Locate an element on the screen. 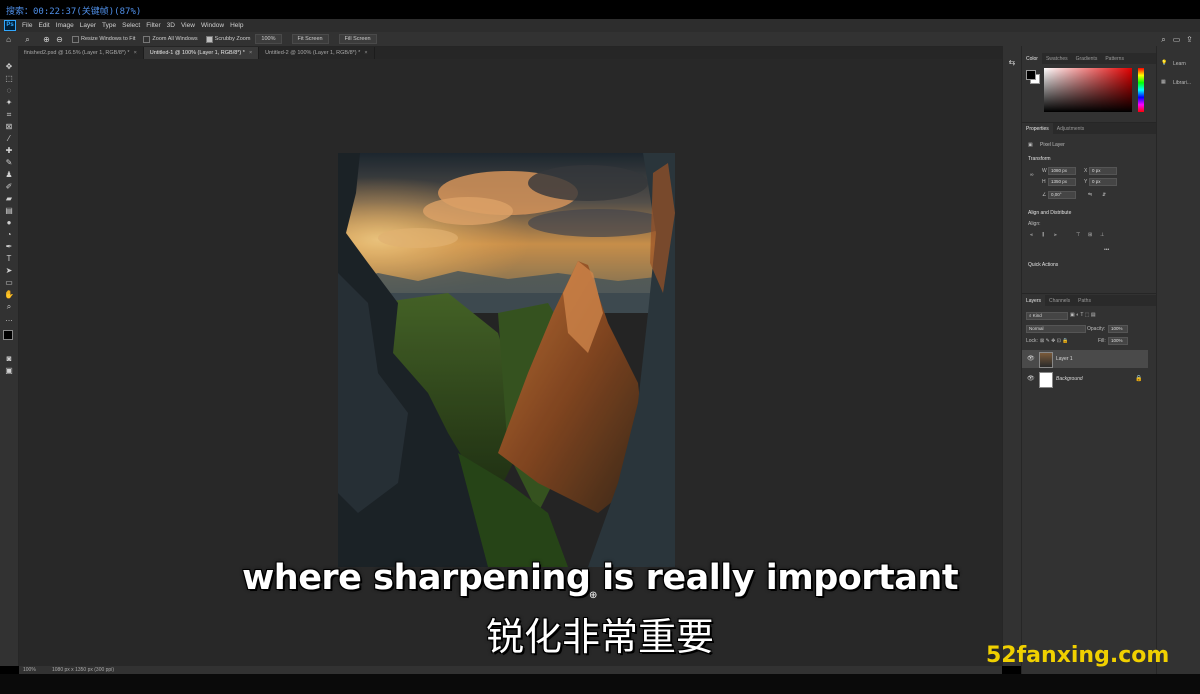 This screenshot has height=694, width=1200. fit-screen-button: Fit Screen is located at coordinates (310, 39).